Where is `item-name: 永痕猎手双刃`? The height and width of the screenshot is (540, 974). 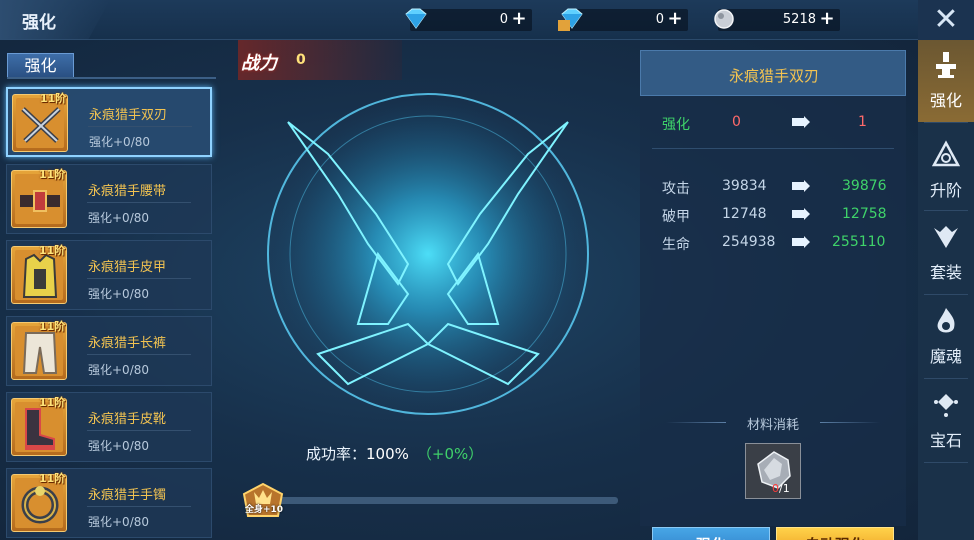 item-name: 永痕猎手双刃 is located at coordinates (128, 115).